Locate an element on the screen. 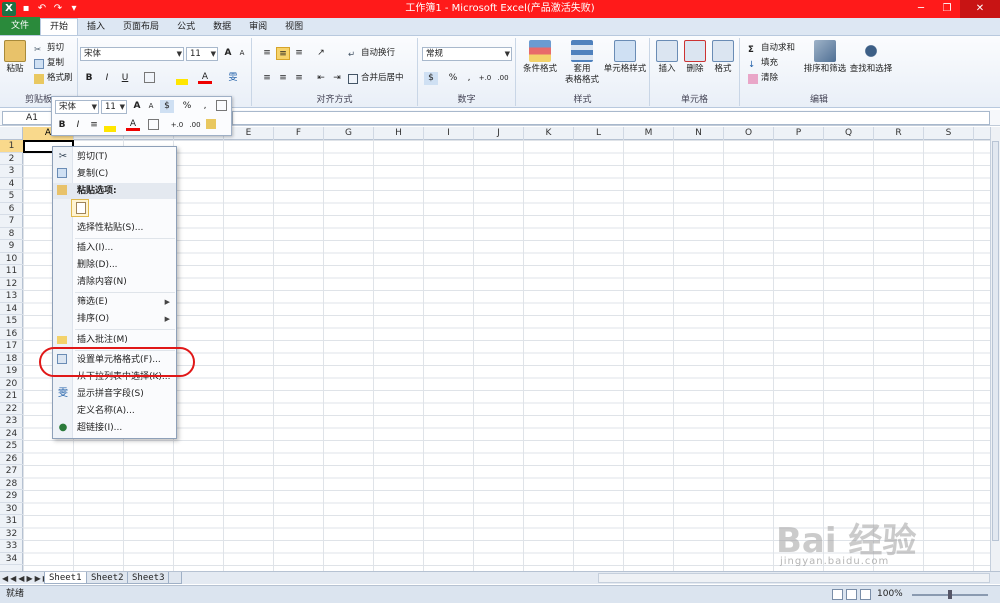 The height and width of the screenshot is (603, 1000). mini-font-color-icon: A is located at coordinates (133, 125).